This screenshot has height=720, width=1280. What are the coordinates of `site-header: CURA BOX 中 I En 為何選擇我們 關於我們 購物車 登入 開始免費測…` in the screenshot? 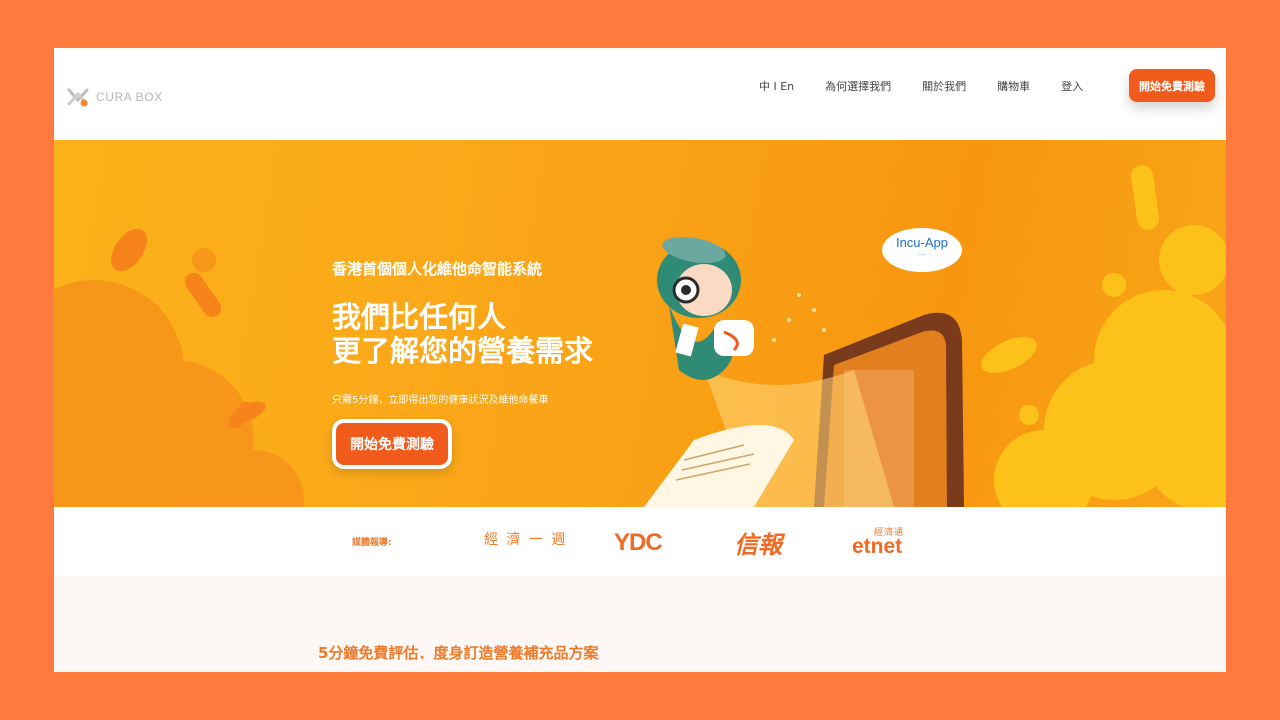 It's located at (640, 94).